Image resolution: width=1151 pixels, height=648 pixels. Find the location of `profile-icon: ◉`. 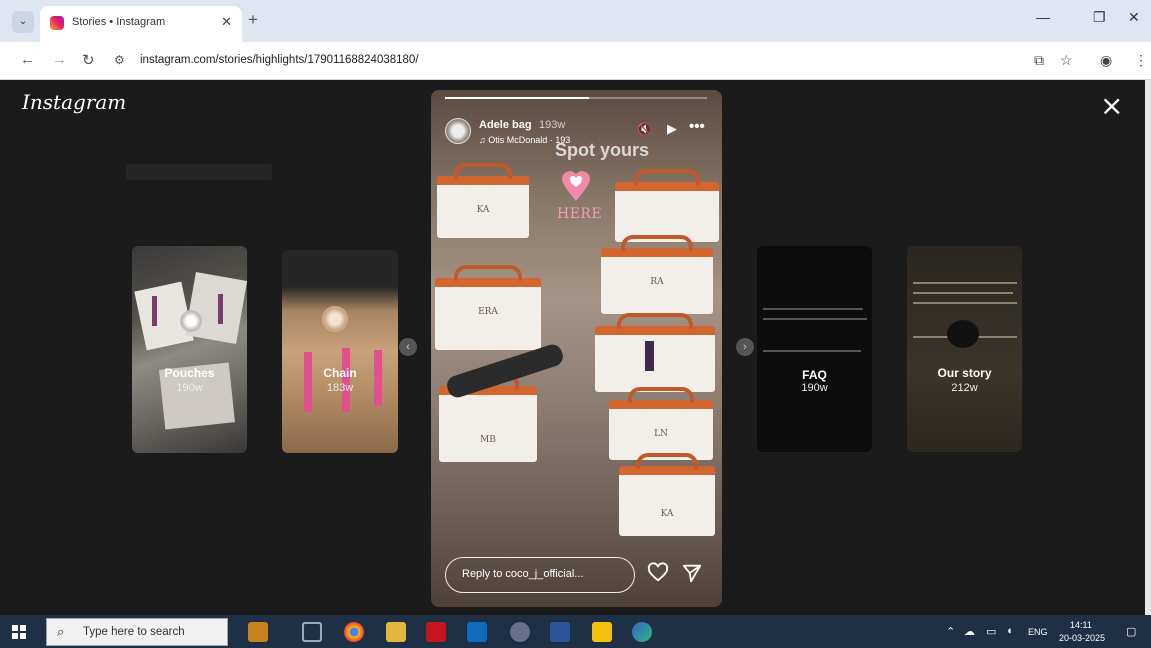

profile-icon: ◉ is located at coordinates (1106, 60).